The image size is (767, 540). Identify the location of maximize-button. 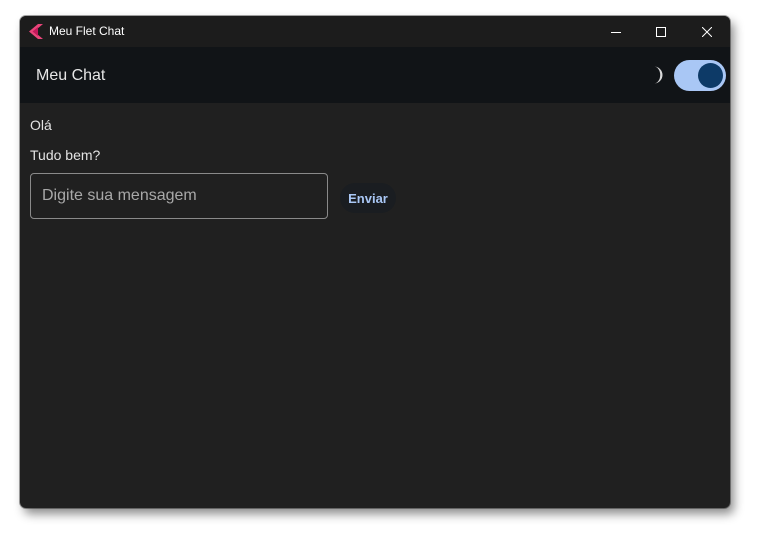
(661, 31).